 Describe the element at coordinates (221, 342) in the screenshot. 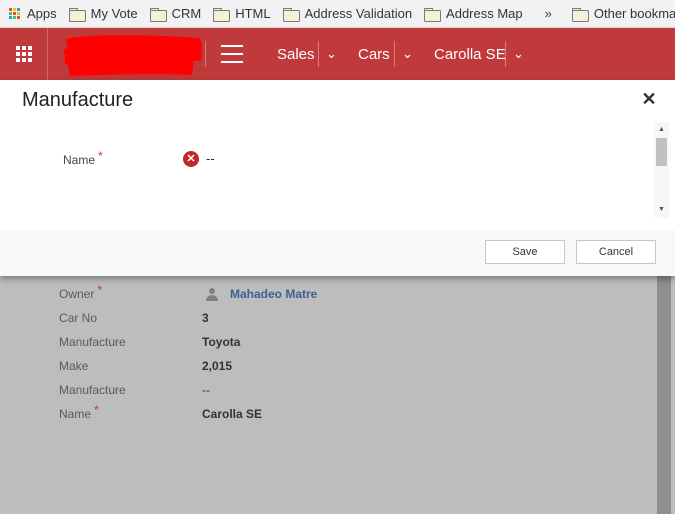

I see `field-value: Toyota` at that location.